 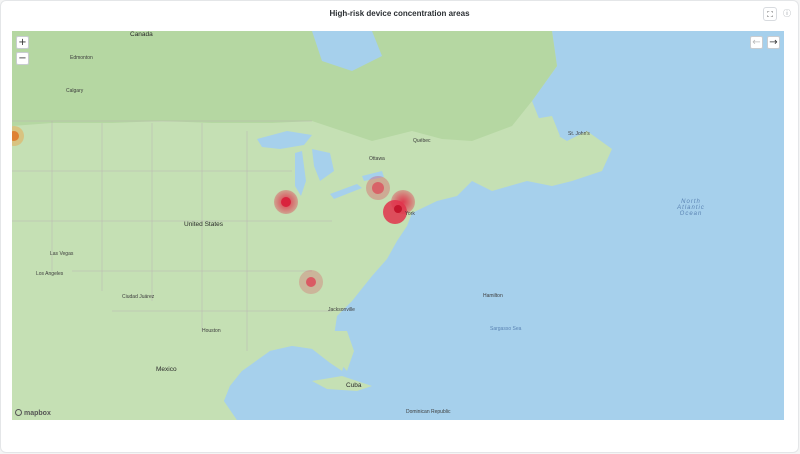 What do you see at coordinates (204, 224) in the screenshot?
I see `label-united-states: United States` at bounding box center [204, 224].